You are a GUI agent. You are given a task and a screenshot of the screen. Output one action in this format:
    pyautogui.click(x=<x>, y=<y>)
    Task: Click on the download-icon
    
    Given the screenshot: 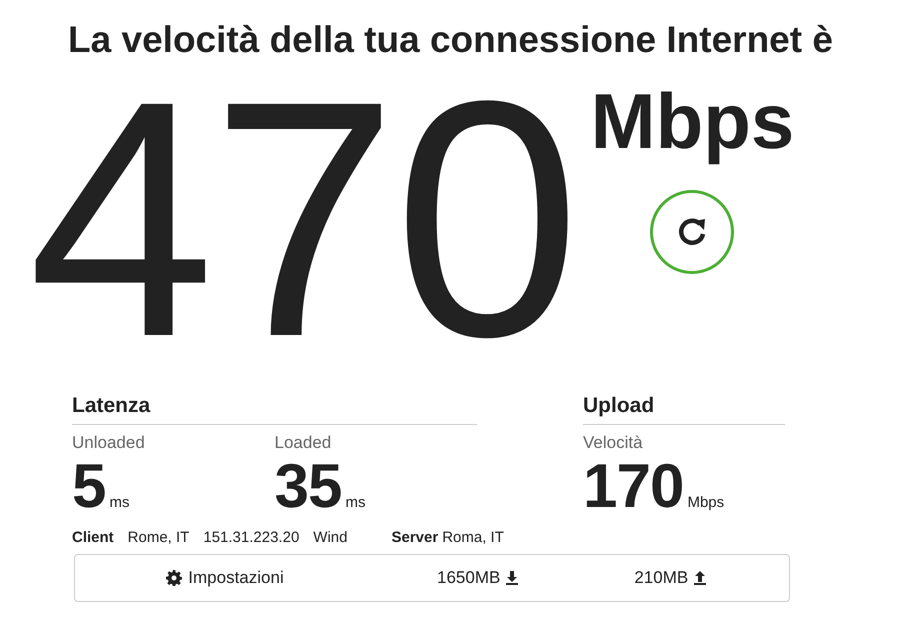 What is the action you would take?
    pyautogui.click(x=512, y=578)
    